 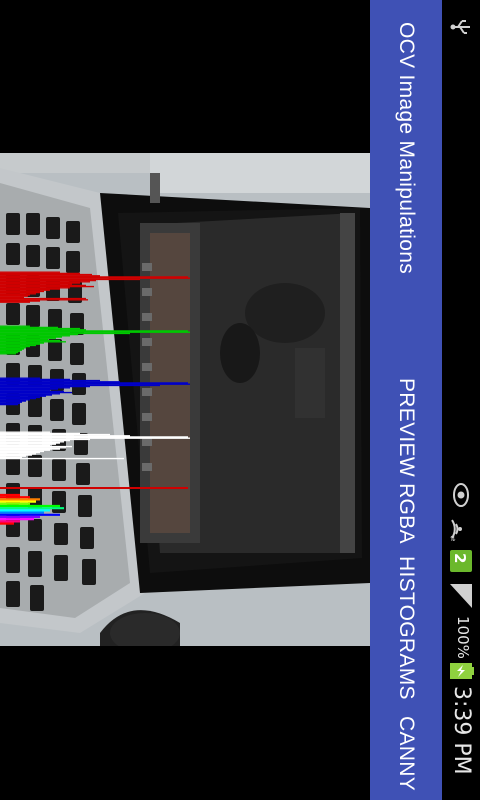 What do you see at coordinates (406, 461) in the screenshot?
I see `preview-rgba-button: PREVIEW RGBA` at bounding box center [406, 461].